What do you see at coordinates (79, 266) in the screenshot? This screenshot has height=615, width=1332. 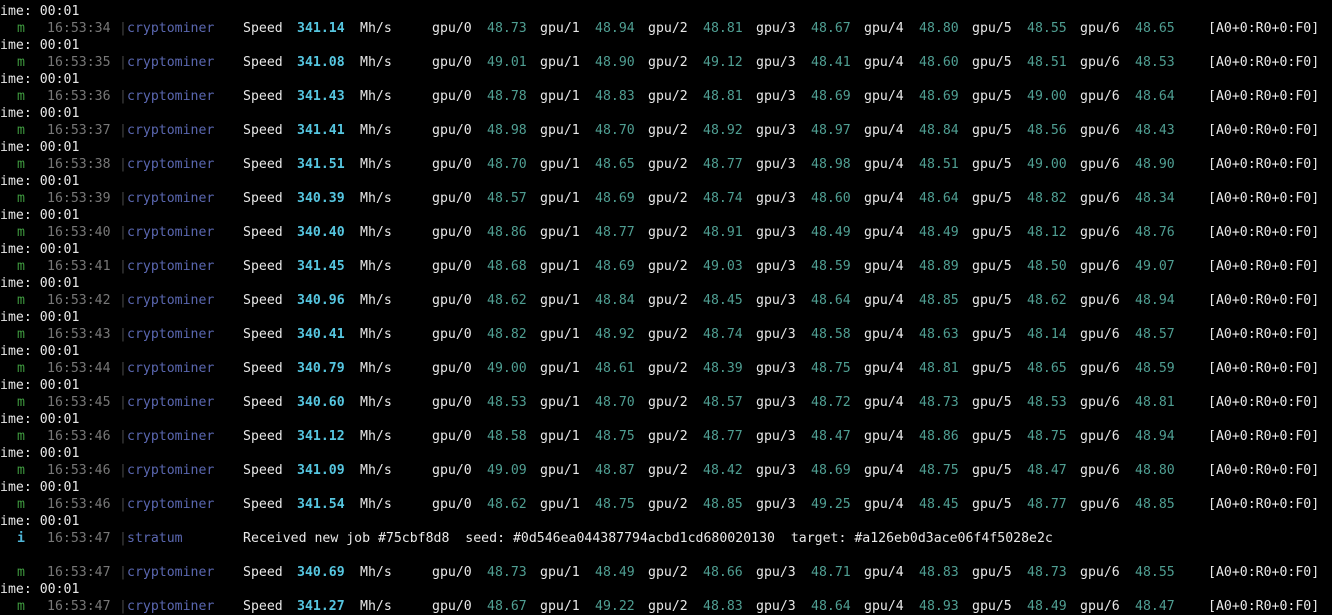 I see `timestamp: 16:53:41` at bounding box center [79, 266].